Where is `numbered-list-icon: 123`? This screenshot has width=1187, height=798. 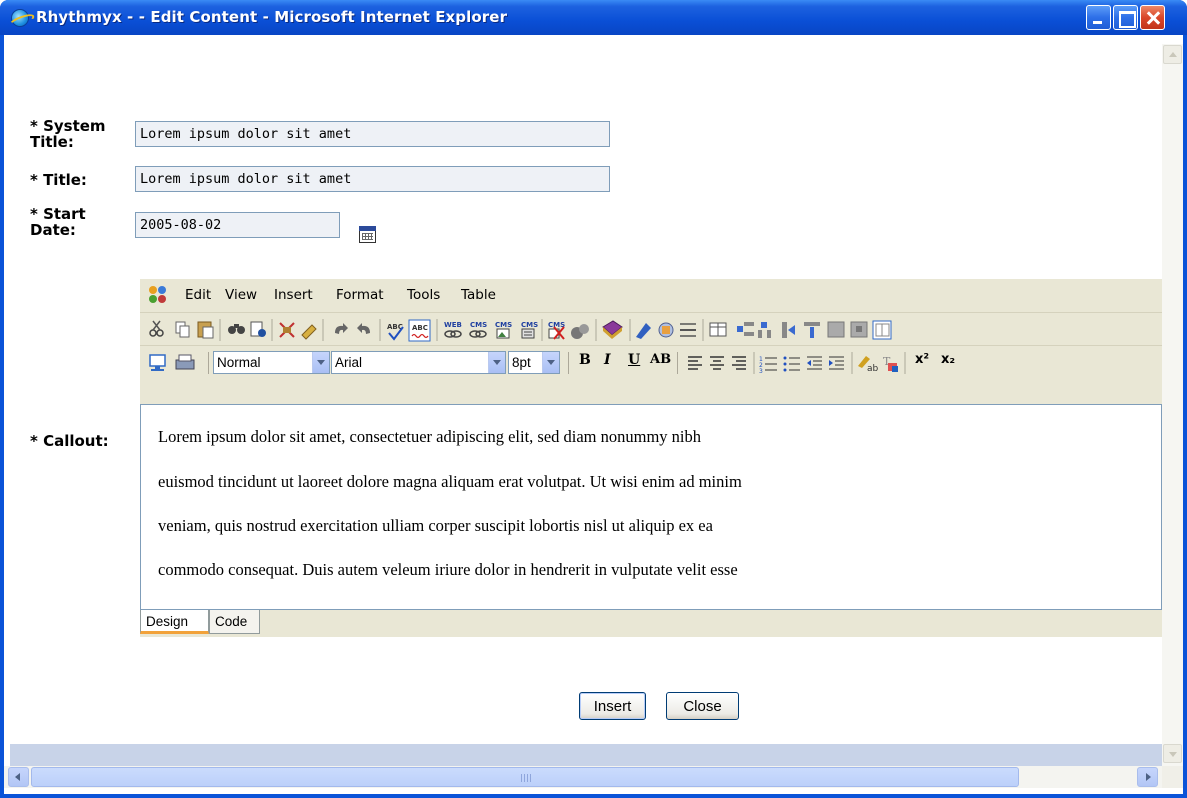
numbered-list-icon: 123 is located at coordinates (768, 365).